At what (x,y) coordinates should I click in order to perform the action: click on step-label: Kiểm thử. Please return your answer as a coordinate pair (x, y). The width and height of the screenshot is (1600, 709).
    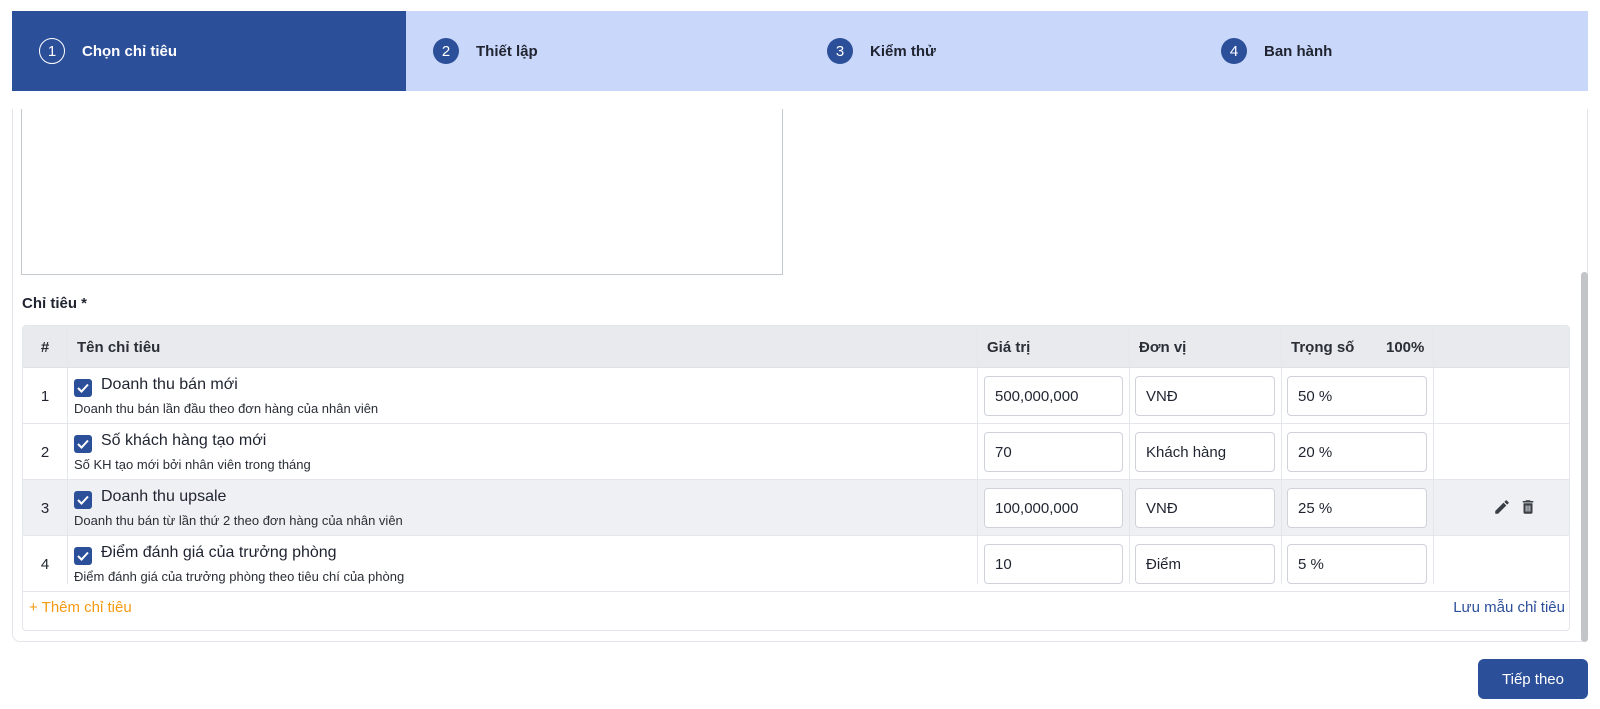
    Looking at the image, I should click on (903, 51).